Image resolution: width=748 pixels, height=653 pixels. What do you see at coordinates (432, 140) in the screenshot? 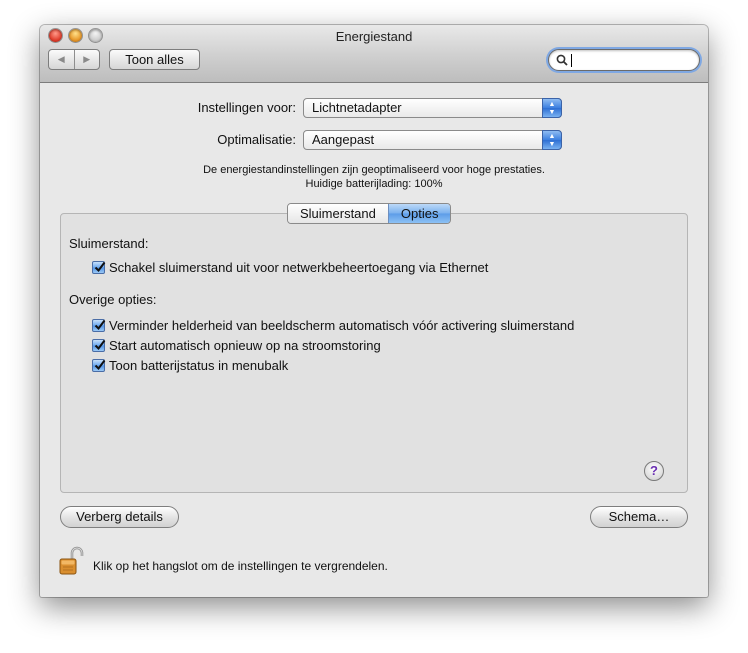
I see `optimization-popup: Aangepast ▲ ▼` at bounding box center [432, 140].